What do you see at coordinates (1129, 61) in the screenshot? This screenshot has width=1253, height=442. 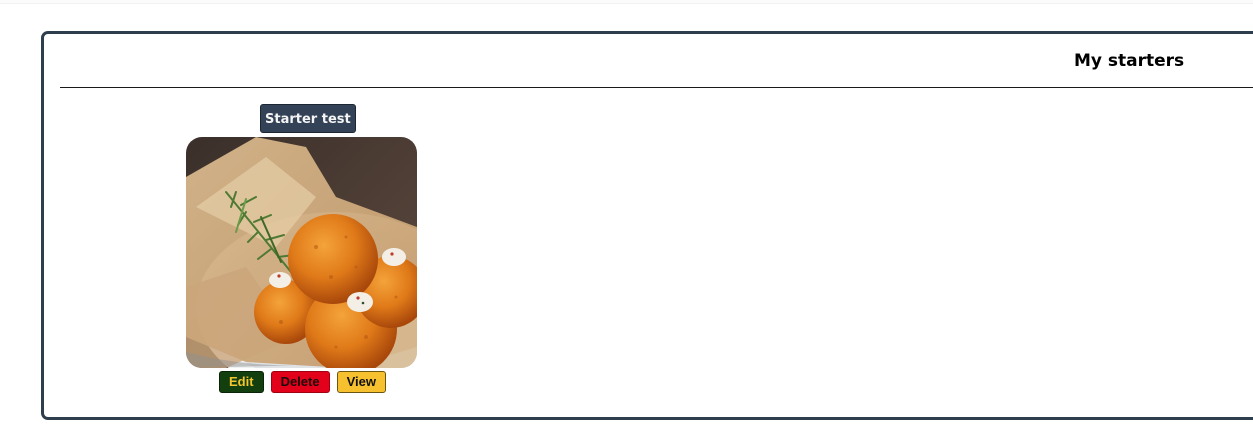 I see `page-title: My starters` at bounding box center [1129, 61].